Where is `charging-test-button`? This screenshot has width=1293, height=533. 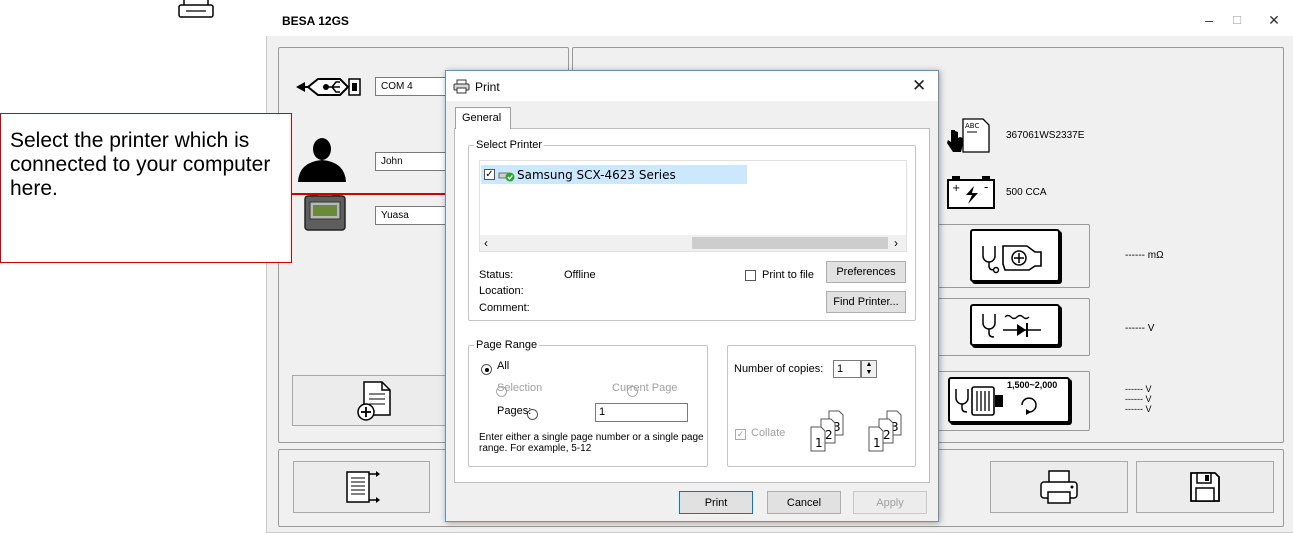 charging-test-button is located at coordinates (1015, 325).